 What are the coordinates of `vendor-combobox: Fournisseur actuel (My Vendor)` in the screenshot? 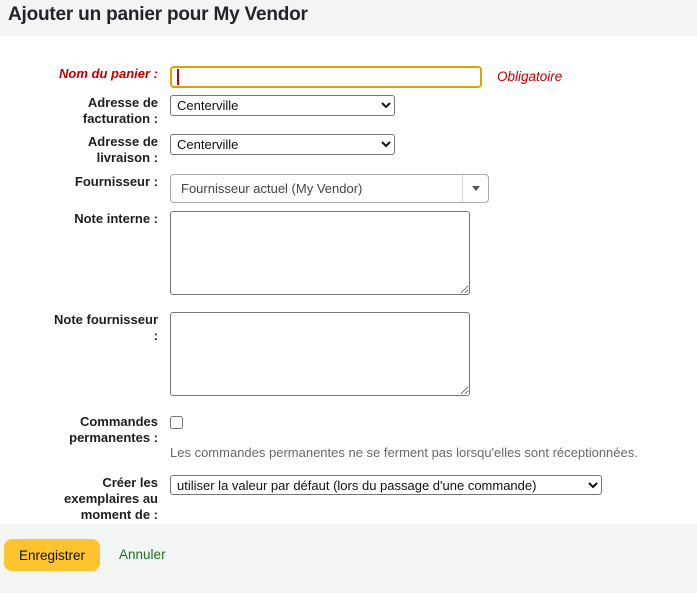 It's located at (329, 188).